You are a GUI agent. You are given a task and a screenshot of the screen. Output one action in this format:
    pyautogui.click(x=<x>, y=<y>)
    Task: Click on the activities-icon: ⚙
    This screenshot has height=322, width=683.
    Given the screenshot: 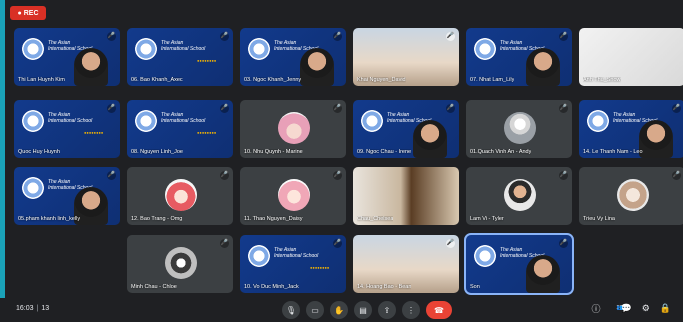 What is the action you would take?
    pyautogui.click(x=646, y=308)
    